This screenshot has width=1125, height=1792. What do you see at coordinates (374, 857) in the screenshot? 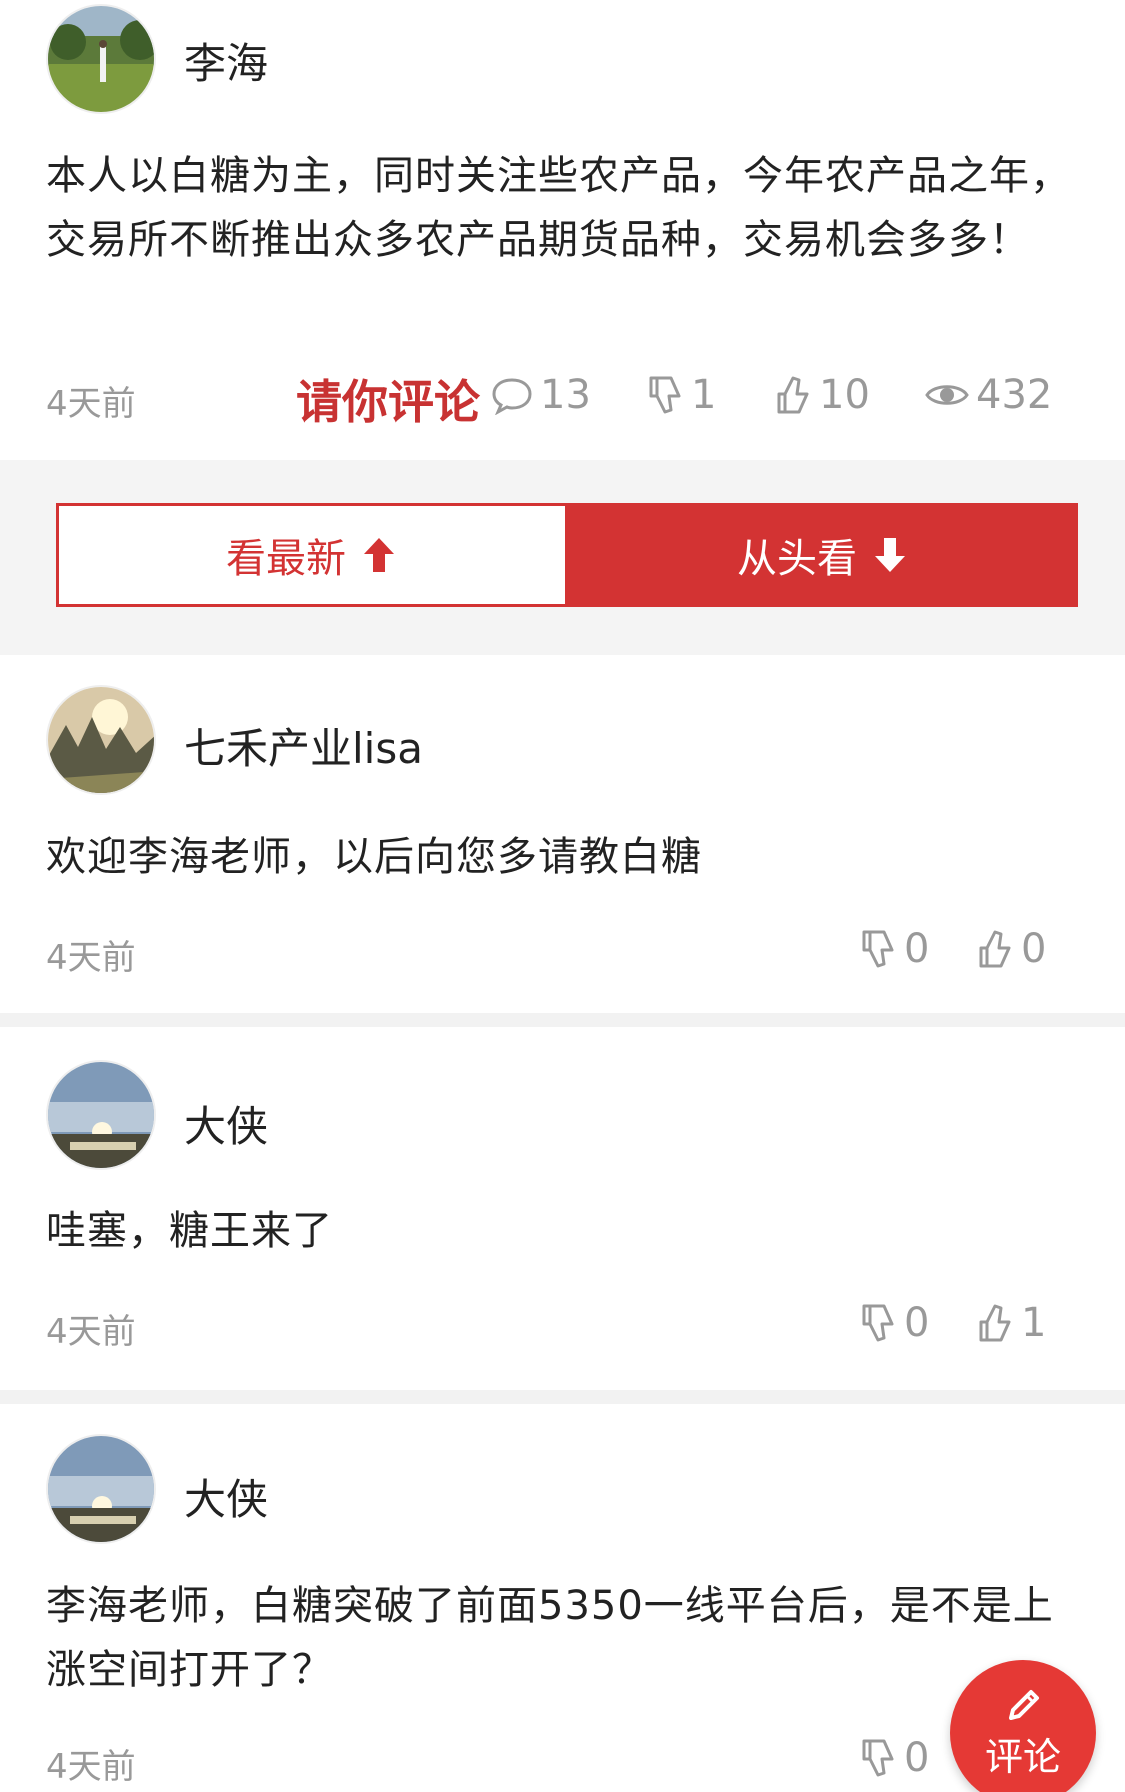
I see `comment-text: 欢迎李海老师，以后向您多请教白糖` at bounding box center [374, 857].